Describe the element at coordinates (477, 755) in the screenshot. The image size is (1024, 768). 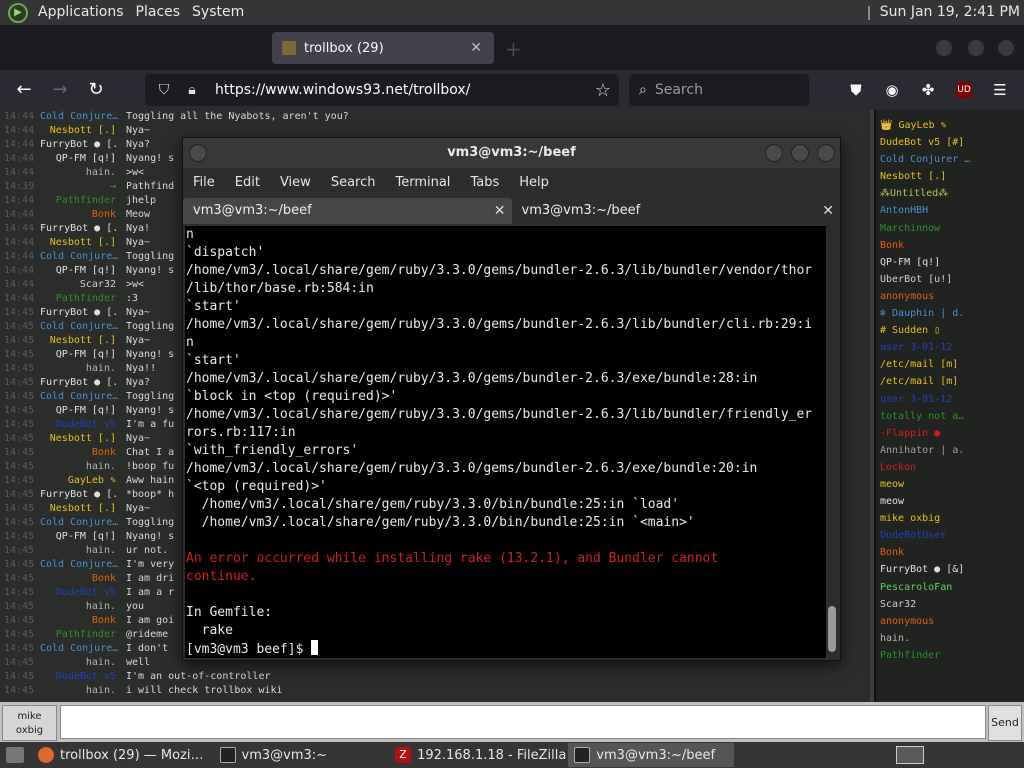
I see `taskbar-item-filezilla: Z 192.168.1.18 - FileZilla` at that location.